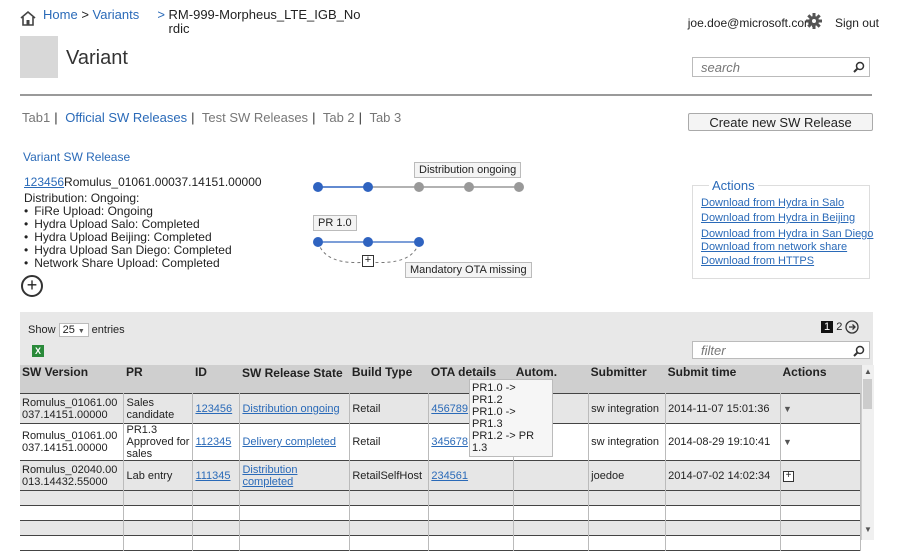  Describe the element at coordinates (781, 67) in the screenshot. I see `search-input: search` at that location.